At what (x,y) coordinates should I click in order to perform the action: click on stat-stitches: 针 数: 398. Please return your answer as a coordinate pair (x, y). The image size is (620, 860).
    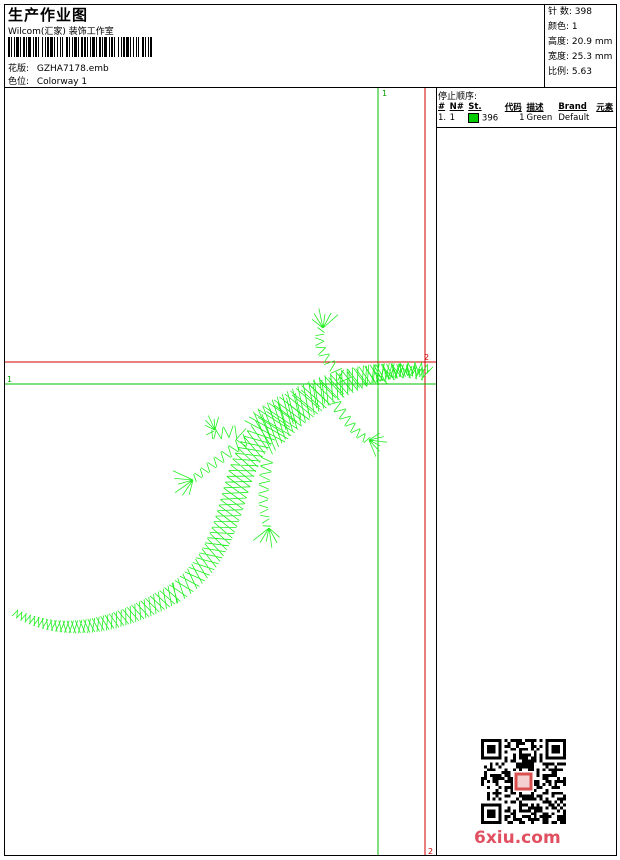
    Looking at the image, I should click on (570, 12).